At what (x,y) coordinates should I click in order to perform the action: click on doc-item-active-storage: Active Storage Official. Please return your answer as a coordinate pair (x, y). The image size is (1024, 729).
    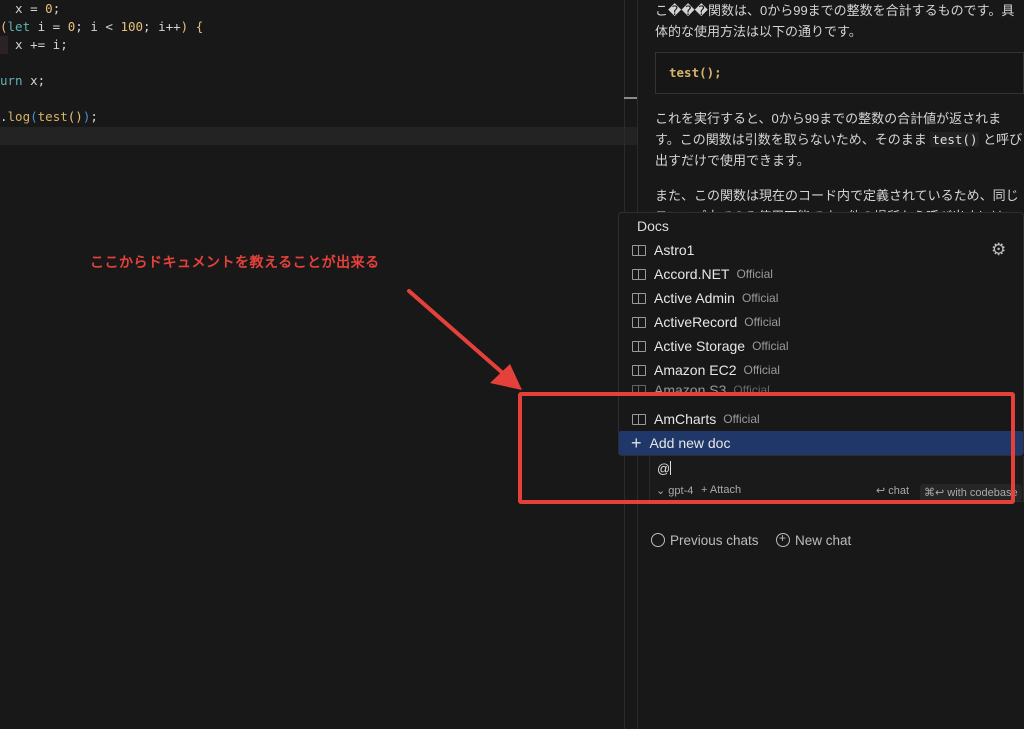
    Looking at the image, I should click on (821, 346).